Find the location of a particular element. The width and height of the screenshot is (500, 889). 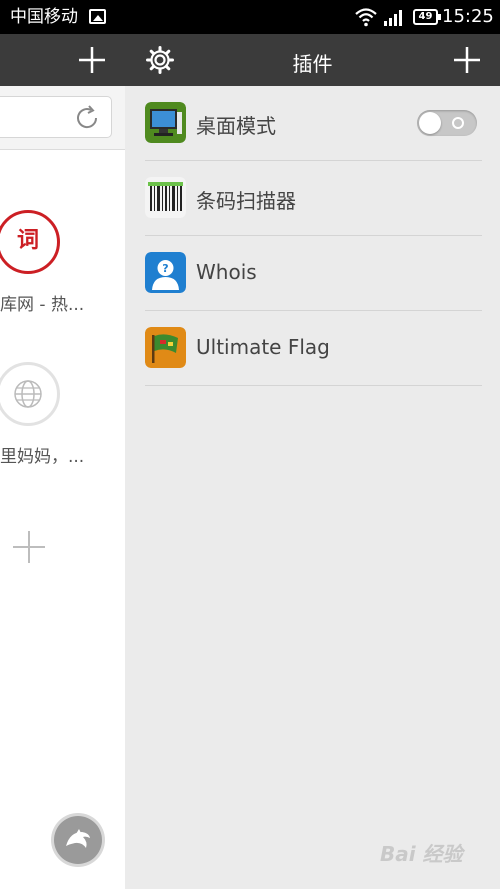

plugin-name: Ultimate Flag is located at coordinates (263, 347).